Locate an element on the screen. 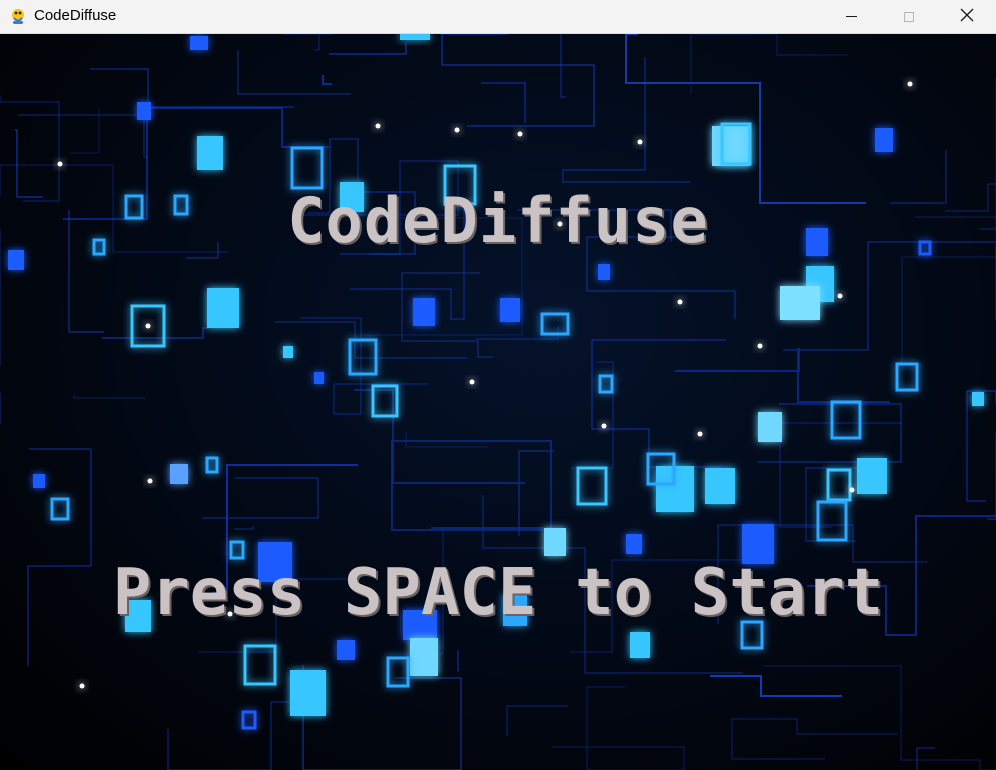  maximize-icon is located at coordinates (909, 16).